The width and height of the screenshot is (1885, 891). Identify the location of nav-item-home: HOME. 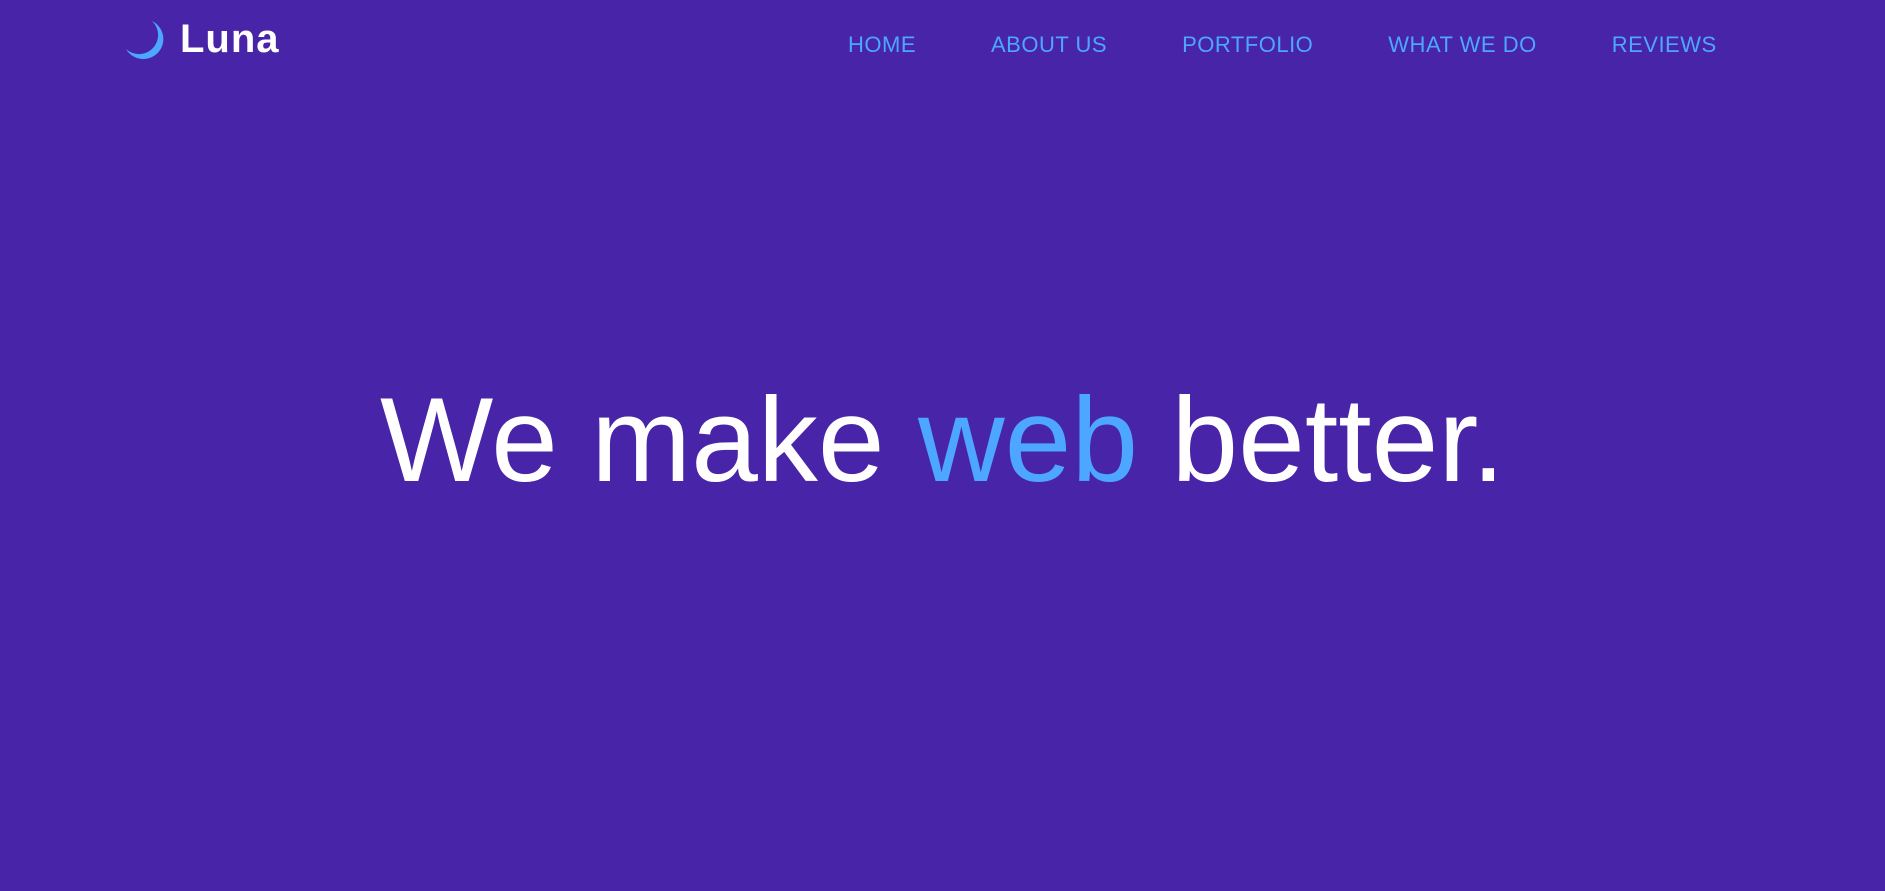
(882, 45).